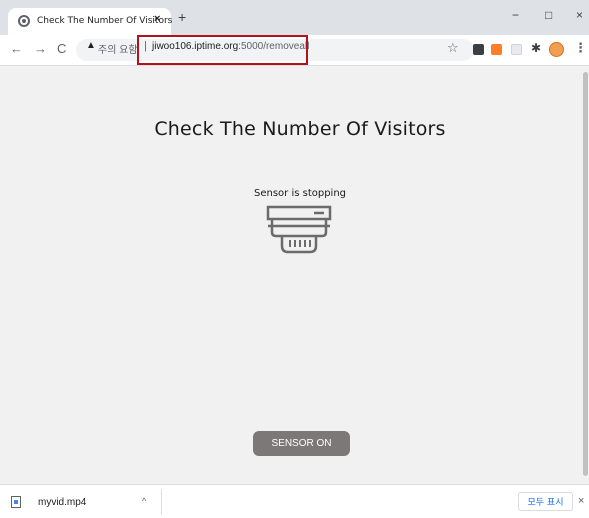 The image size is (589, 518). I want to click on scrollbar, so click(585, 275).